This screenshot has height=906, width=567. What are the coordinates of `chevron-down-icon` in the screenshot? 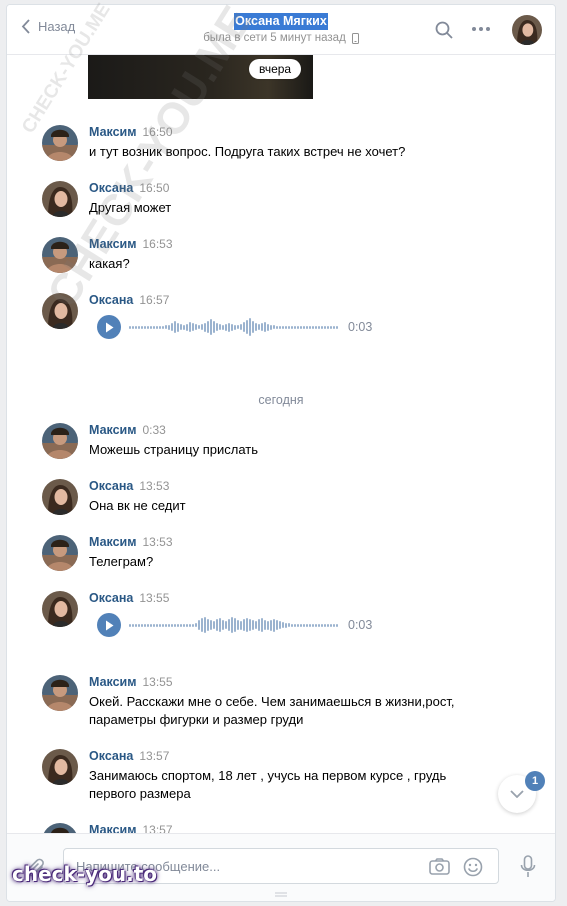 It's located at (517, 794).